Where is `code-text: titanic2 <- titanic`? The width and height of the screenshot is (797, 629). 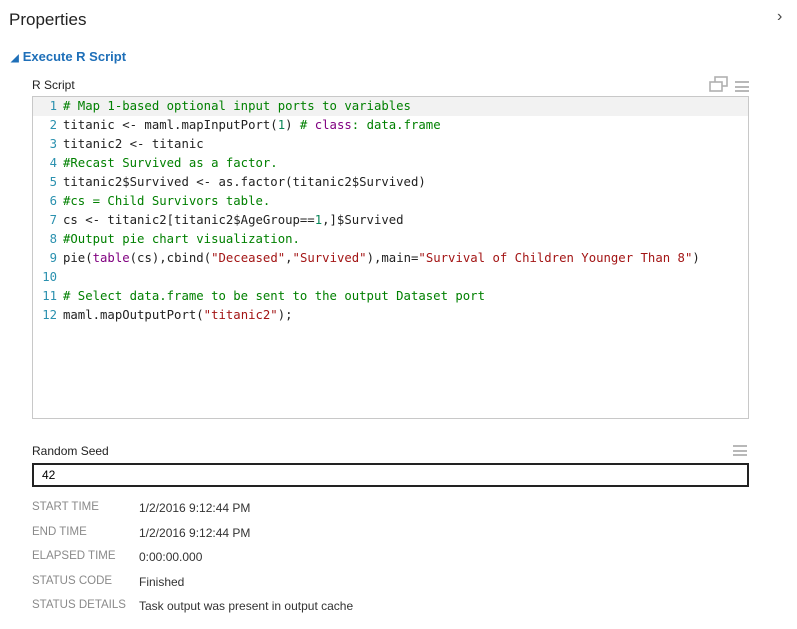 code-text: titanic2 <- titanic is located at coordinates (133, 144).